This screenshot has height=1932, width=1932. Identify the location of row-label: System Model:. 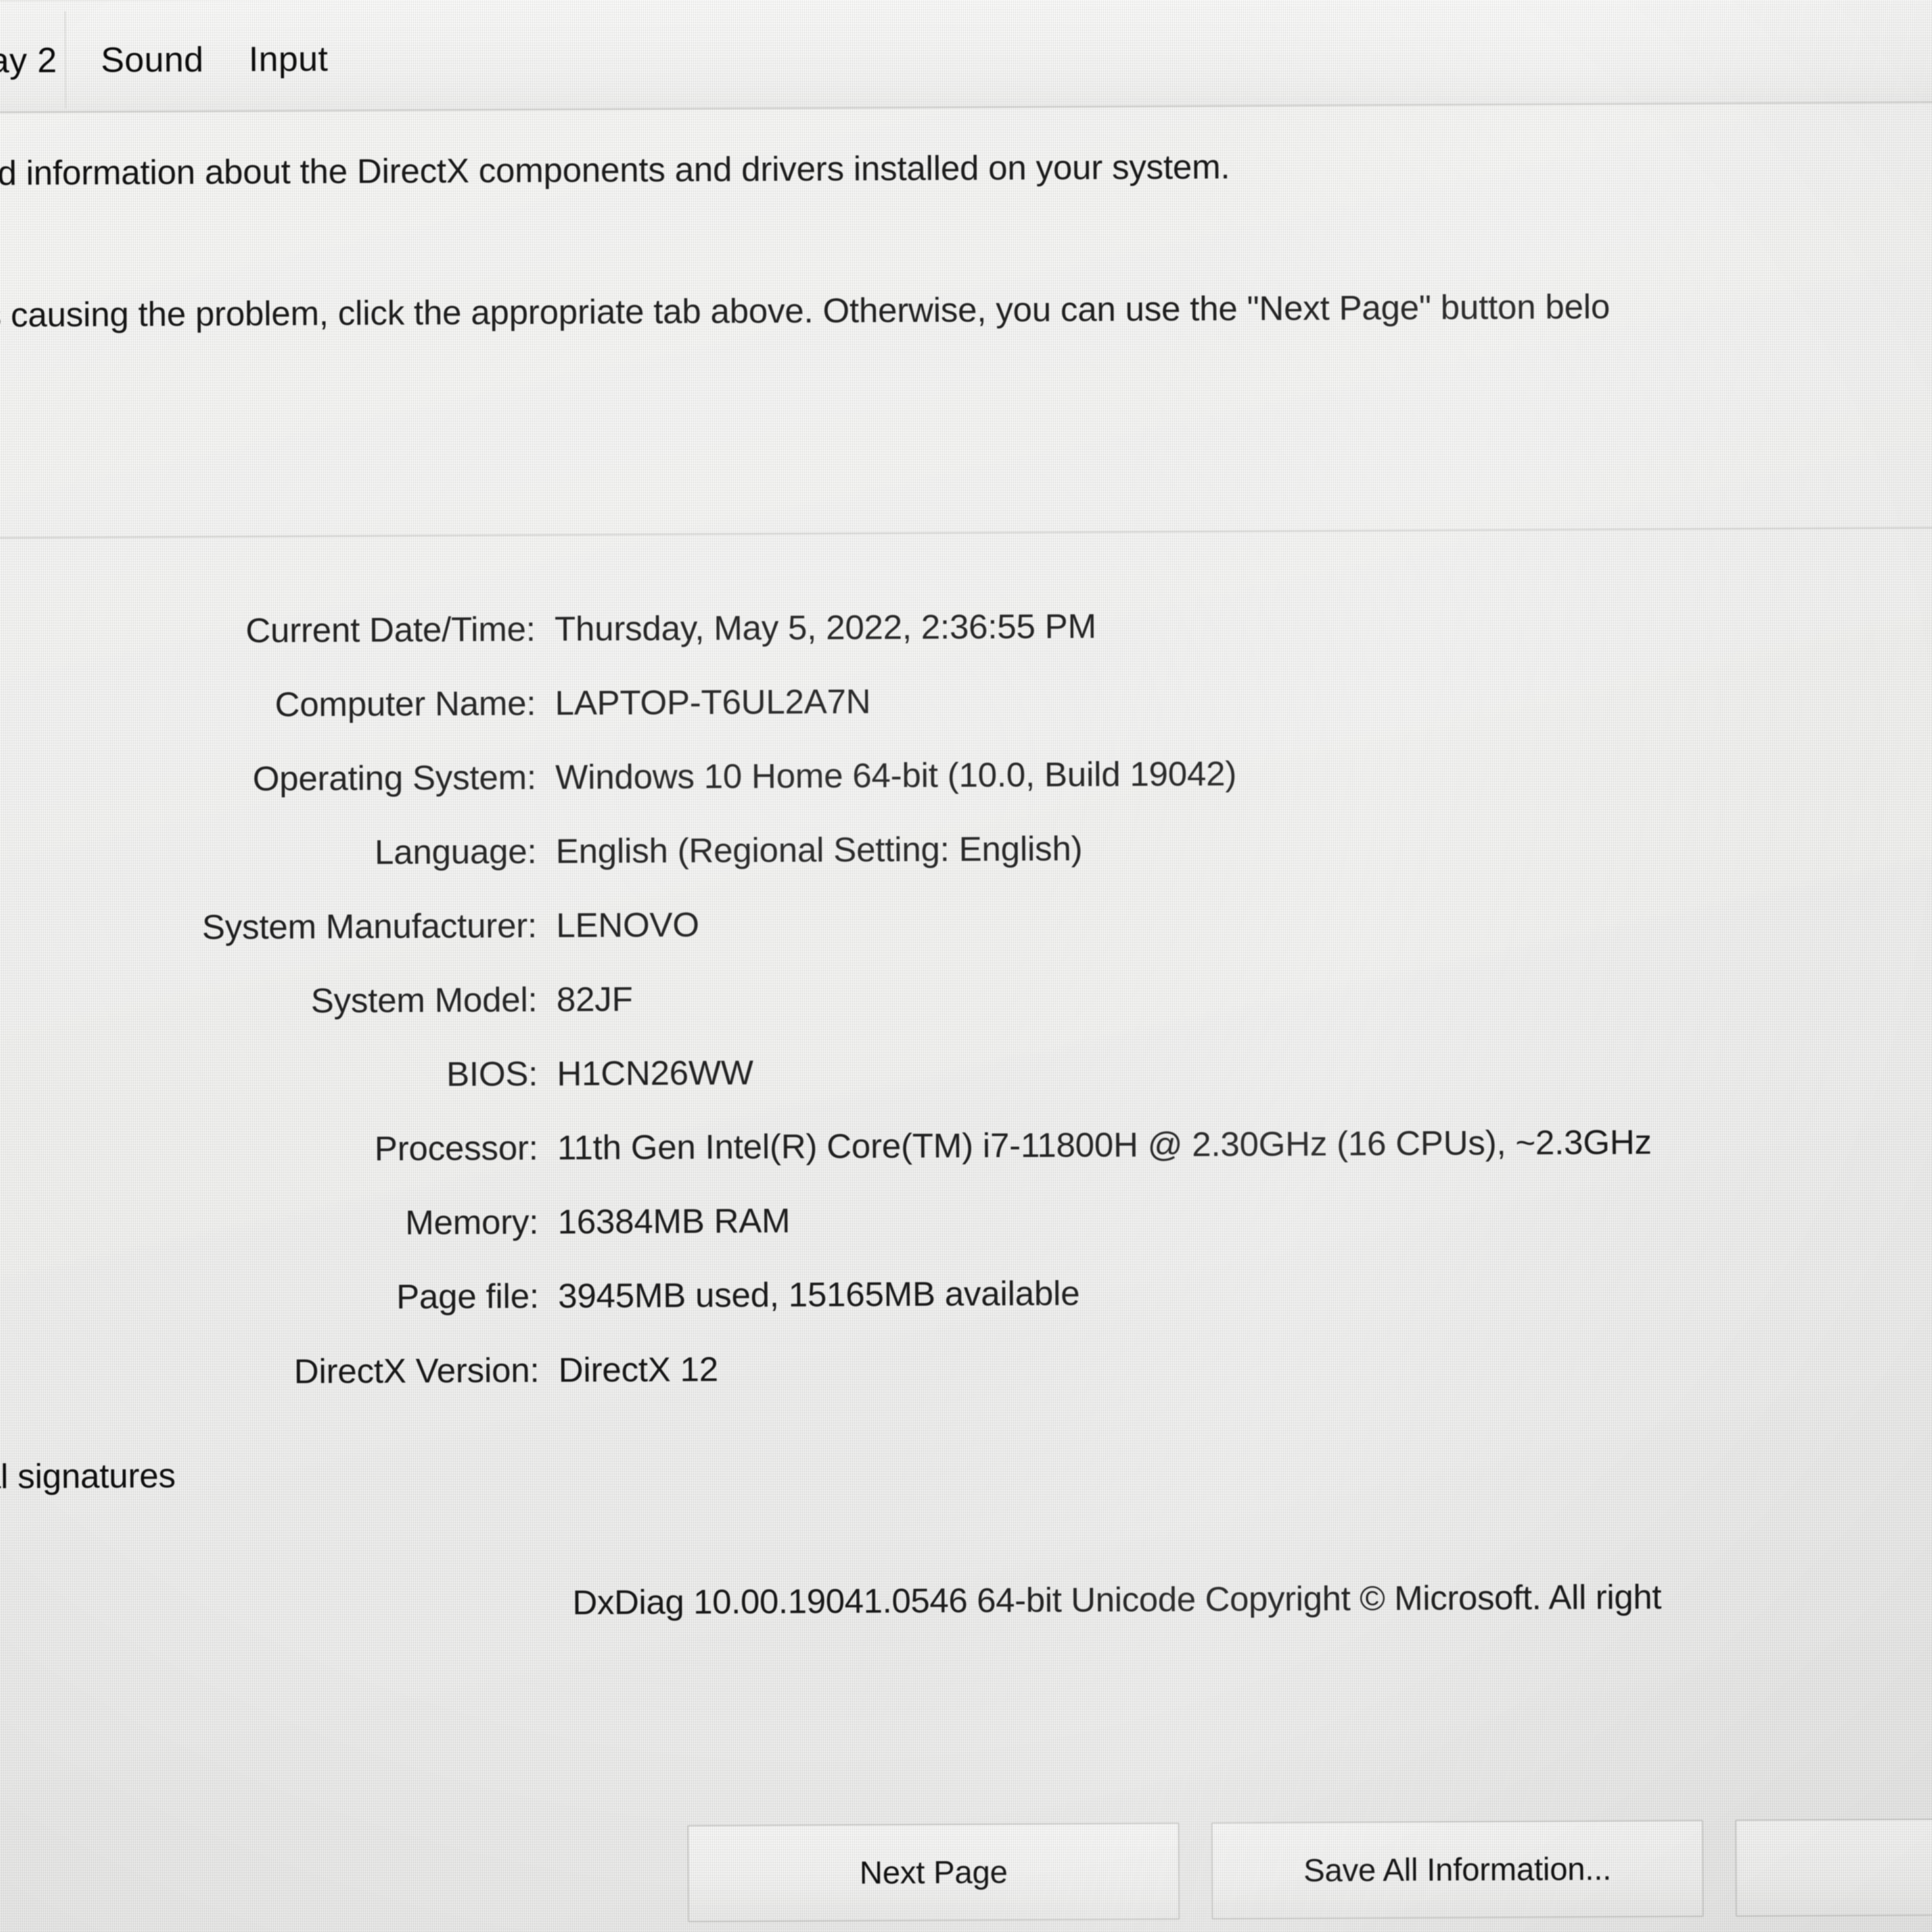
(424, 1000).